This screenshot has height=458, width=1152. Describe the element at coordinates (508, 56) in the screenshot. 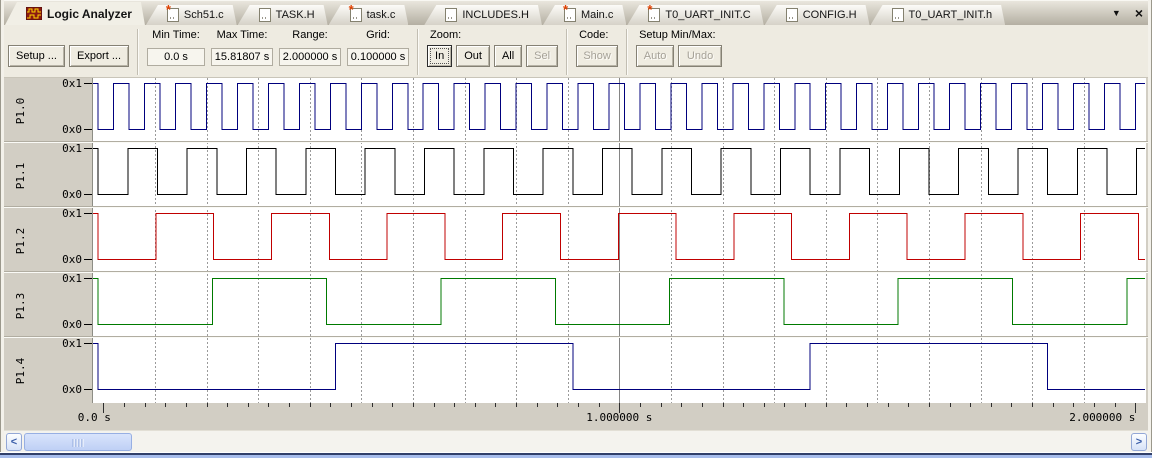

I see `zoom-all-button: All` at that location.